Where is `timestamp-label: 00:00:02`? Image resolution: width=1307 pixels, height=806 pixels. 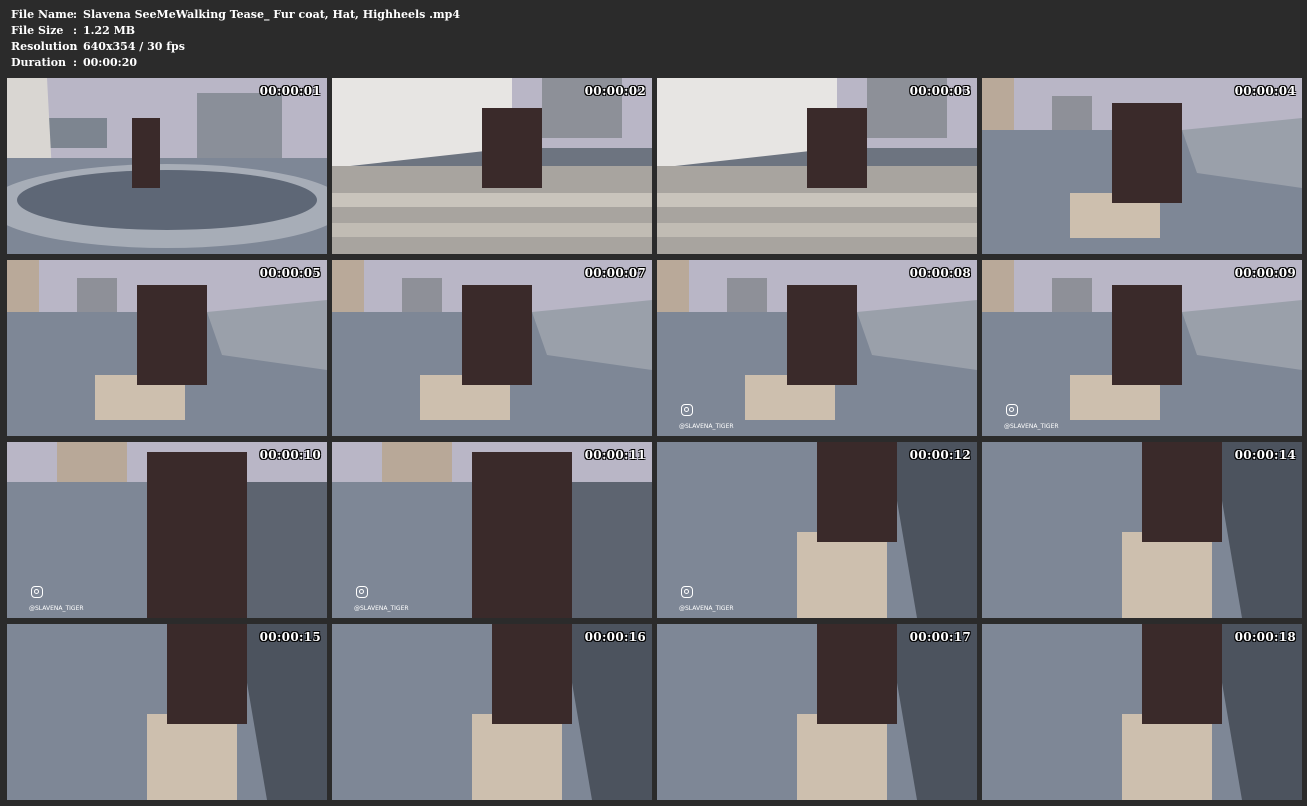
timestamp-label: 00:00:02 is located at coordinates (615, 91).